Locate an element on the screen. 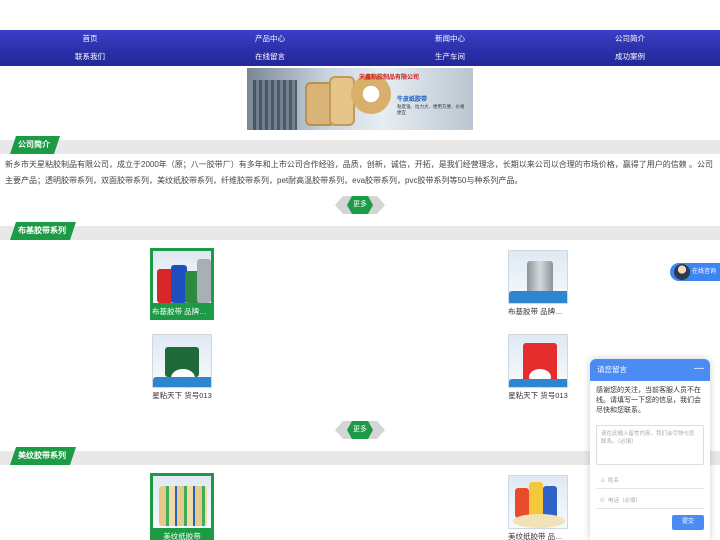 This screenshot has height=540, width=720. nav-row-1: 首页 产品中心 新闻中心 公司简介 is located at coordinates (360, 39).